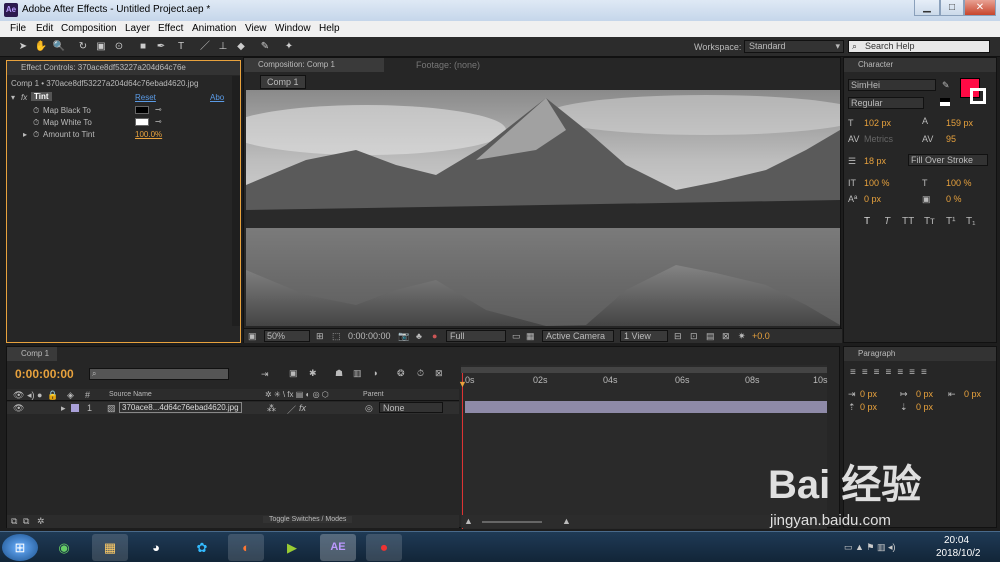  I want to click on live-update-icon: ▣, so click(293, 373).